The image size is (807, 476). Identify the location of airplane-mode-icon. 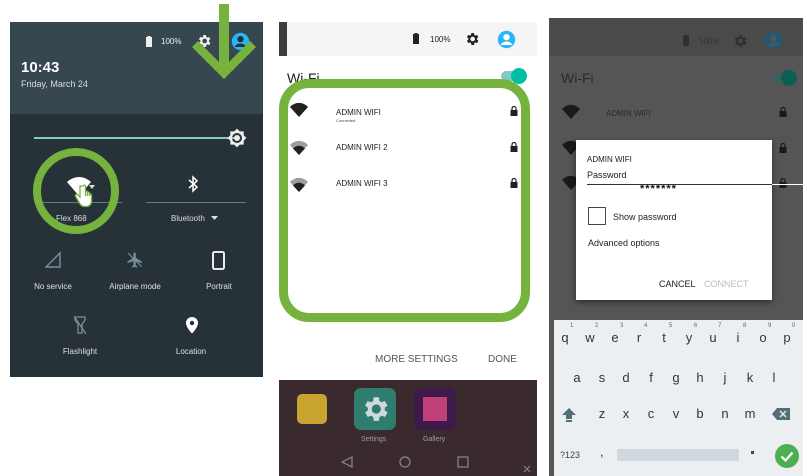
(135, 260).